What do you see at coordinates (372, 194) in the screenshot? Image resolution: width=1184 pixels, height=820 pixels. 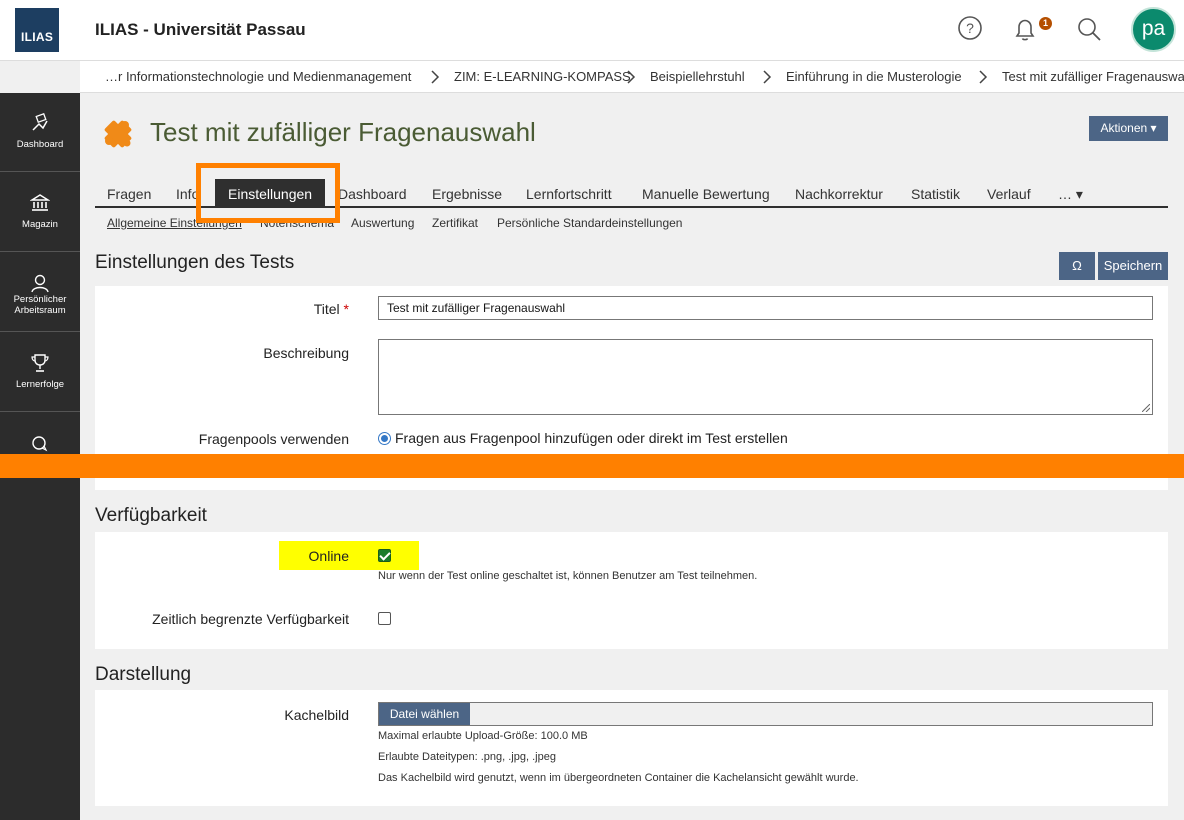 I see `tab-dashboard: Dashboard` at bounding box center [372, 194].